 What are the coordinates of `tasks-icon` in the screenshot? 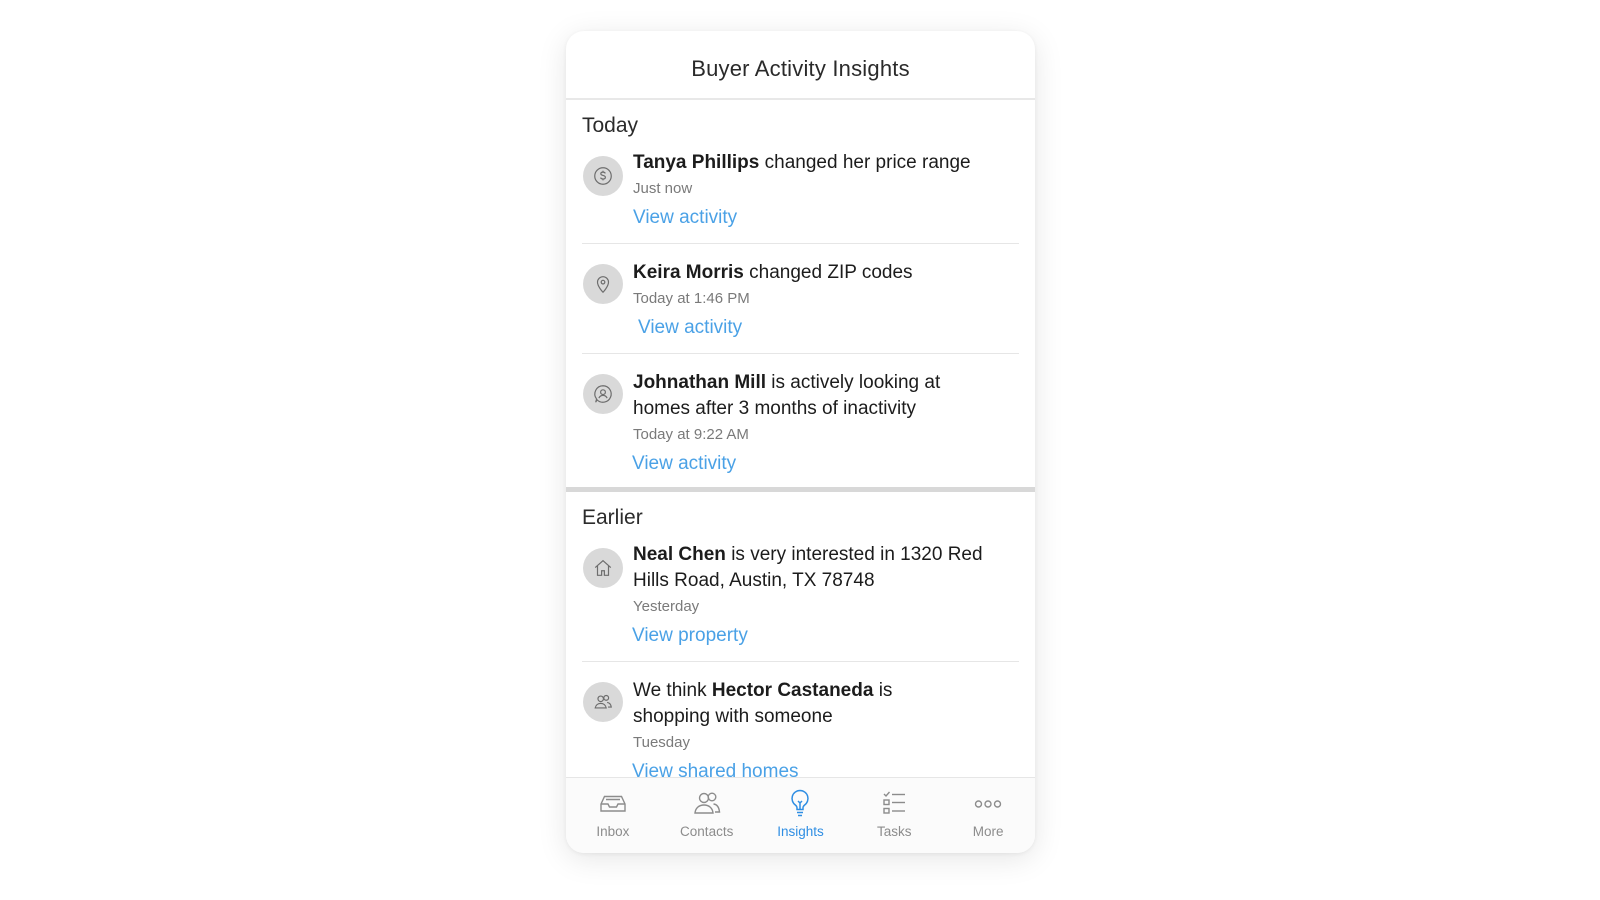 It's located at (894, 802).